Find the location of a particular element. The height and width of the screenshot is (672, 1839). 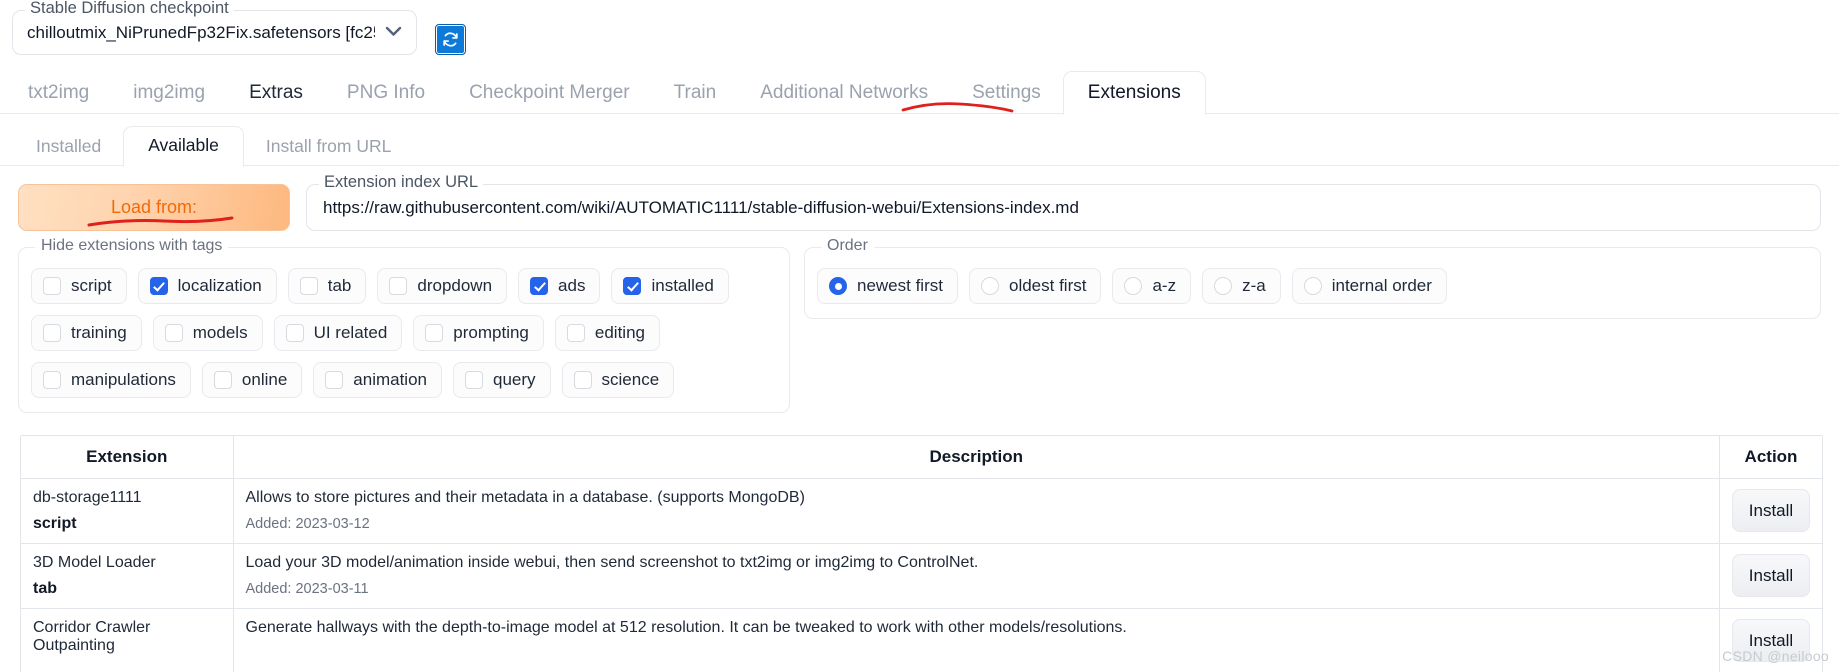

tag-checkbox-tab: tab is located at coordinates (327, 286).